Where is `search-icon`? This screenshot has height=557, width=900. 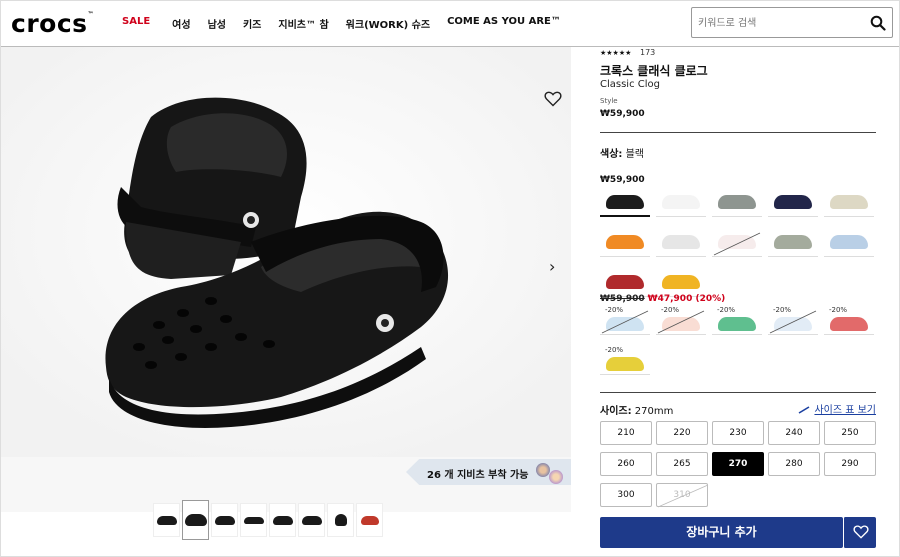 search-icon is located at coordinates (878, 23).